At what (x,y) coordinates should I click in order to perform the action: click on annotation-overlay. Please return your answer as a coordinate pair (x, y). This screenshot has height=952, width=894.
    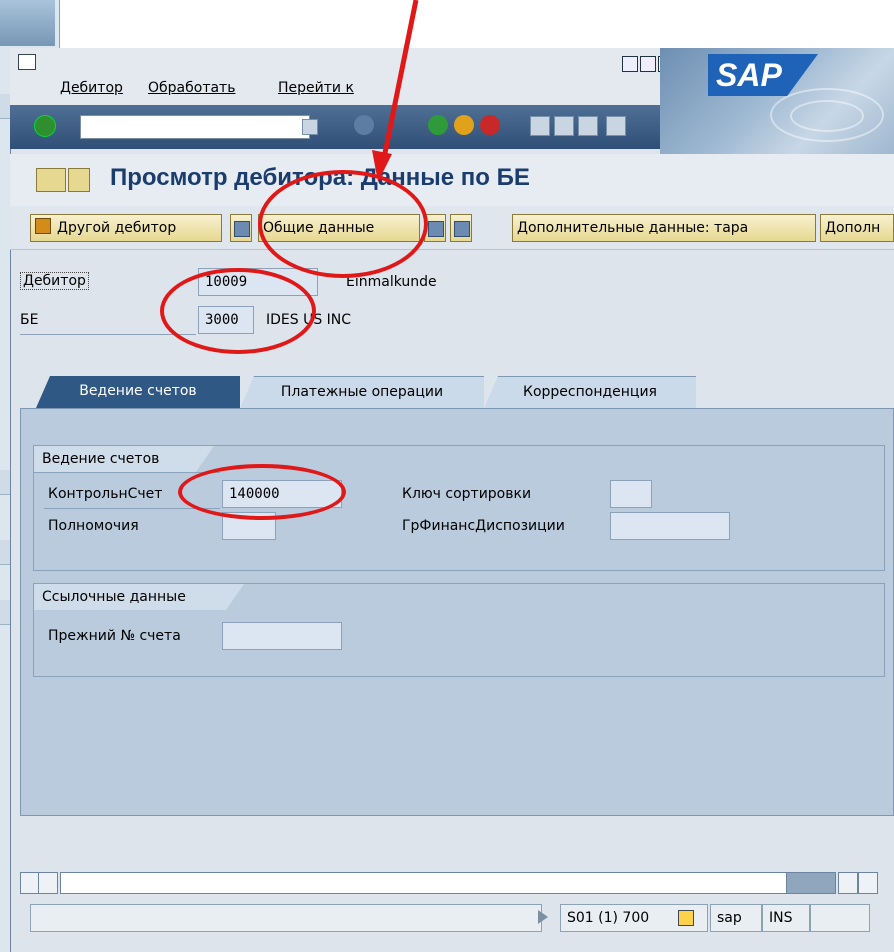
    Looking at the image, I should click on (395, 91).